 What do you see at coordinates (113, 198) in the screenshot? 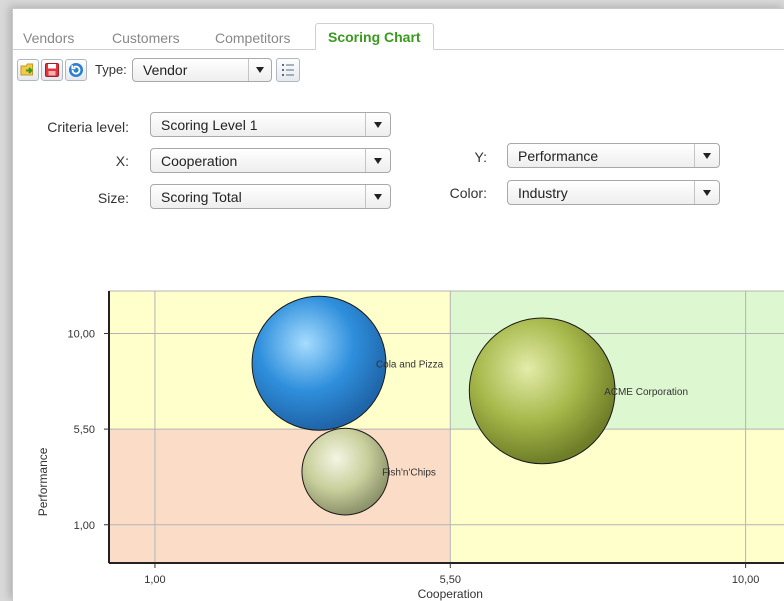
I see `size-label: Size:` at bounding box center [113, 198].